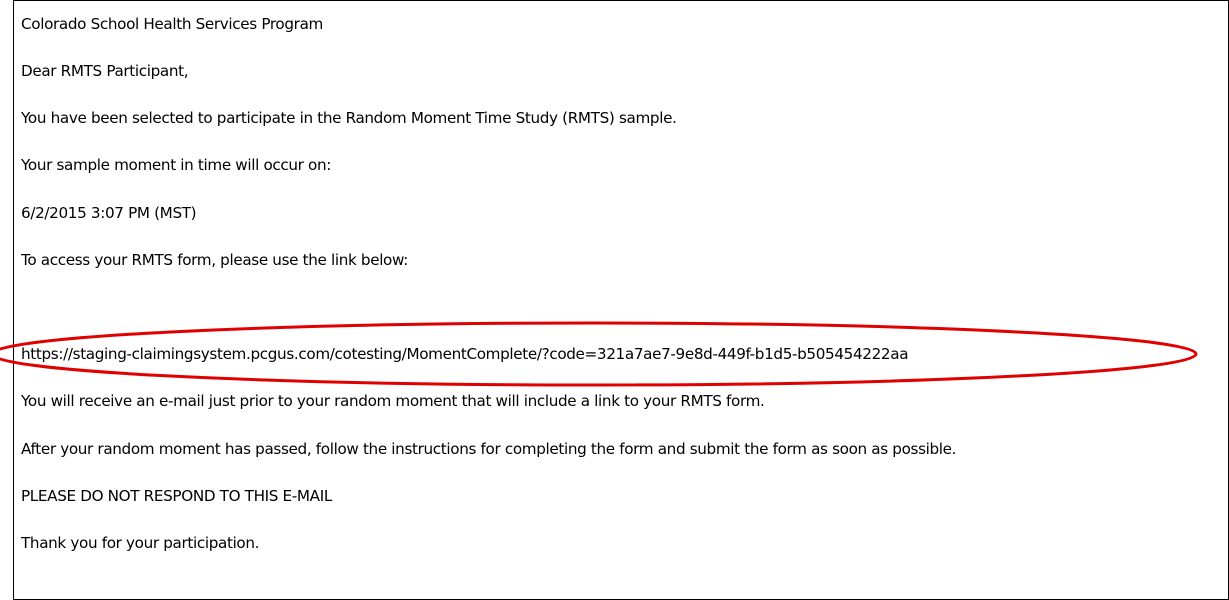  Describe the element at coordinates (140, 543) in the screenshot. I see `closing: Thank you for your participation.` at that location.